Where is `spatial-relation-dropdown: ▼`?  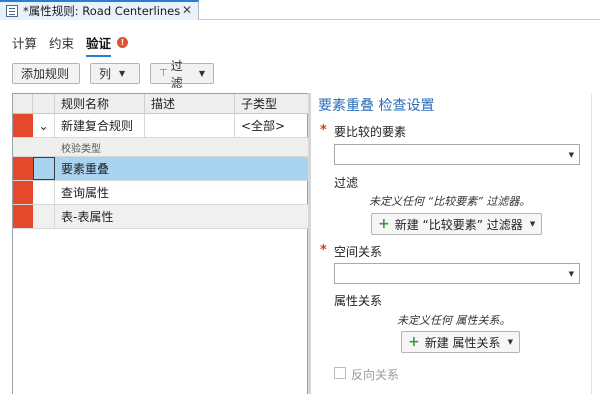 spatial-relation-dropdown: ▼ is located at coordinates (457, 273).